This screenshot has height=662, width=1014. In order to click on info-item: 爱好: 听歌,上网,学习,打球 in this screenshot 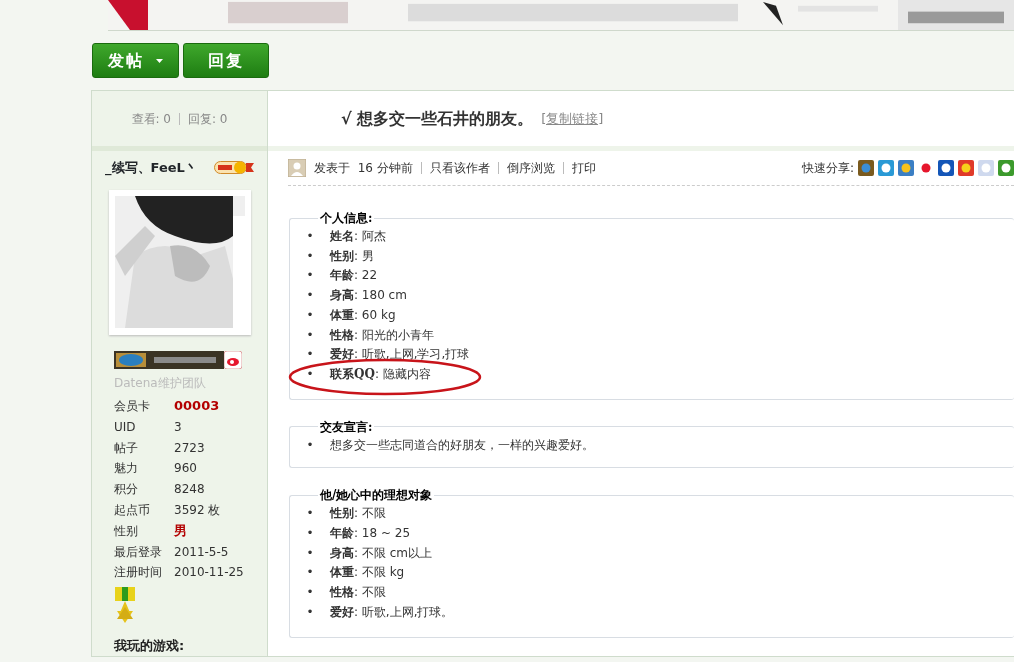, I will do `click(400, 355)`.